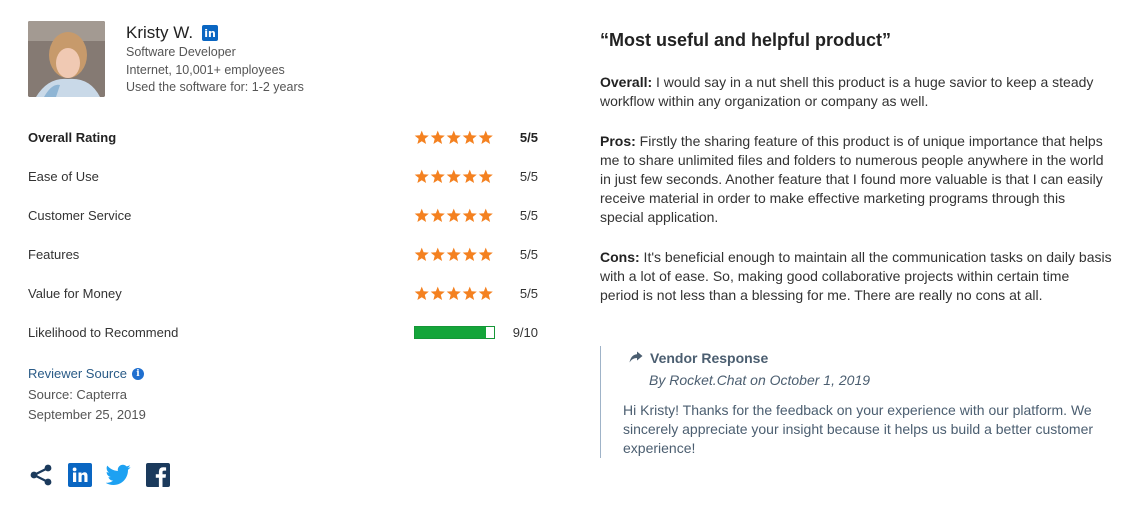 The width and height of the screenshot is (1127, 518). I want to click on rating-label: Overall Rating, so click(72, 137).